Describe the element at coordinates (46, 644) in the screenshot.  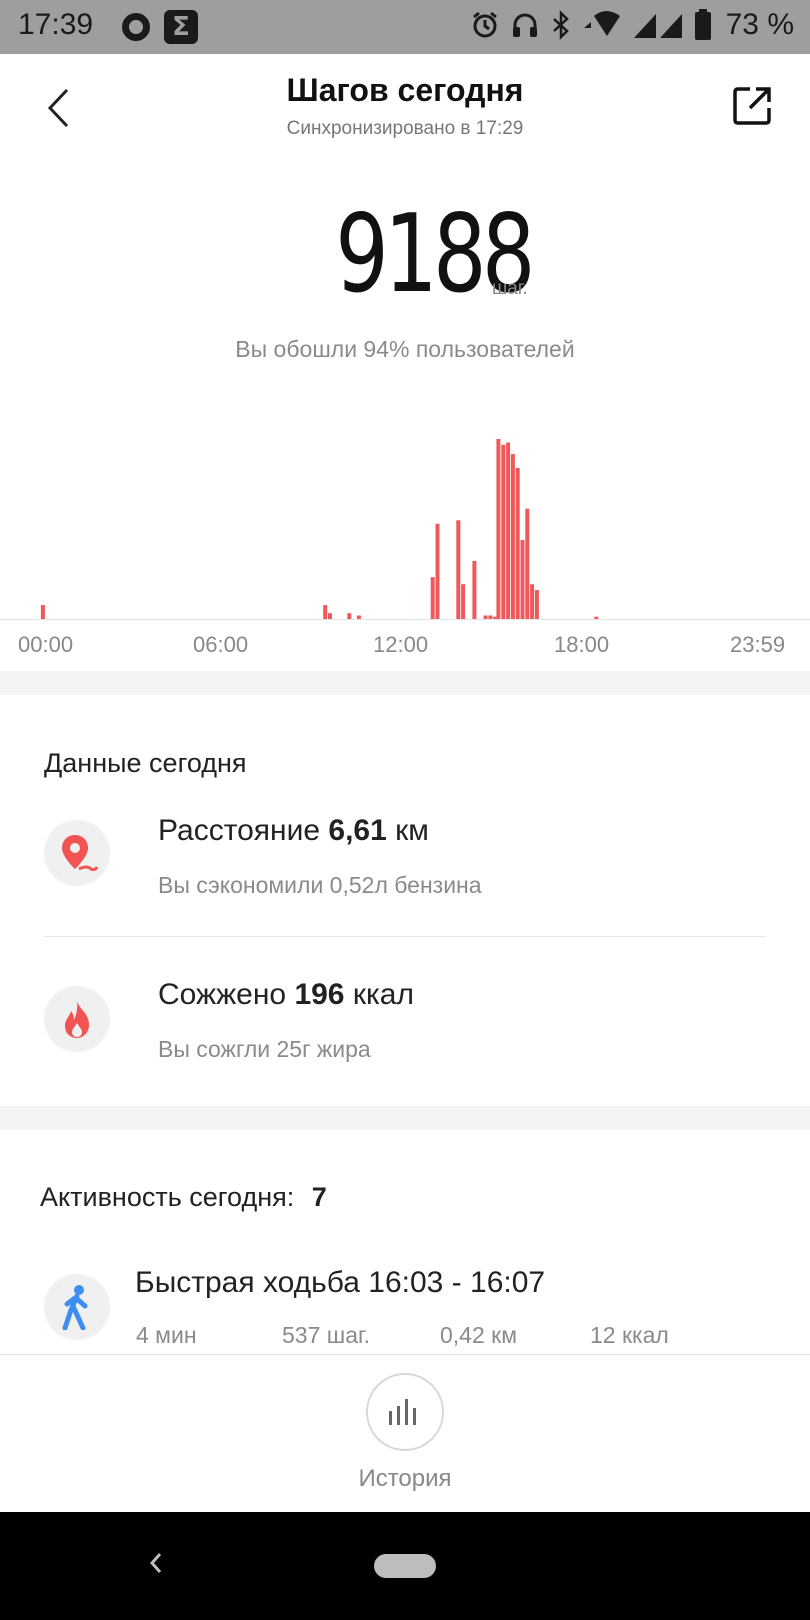
I see `x-tick-label: 00:00` at that location.